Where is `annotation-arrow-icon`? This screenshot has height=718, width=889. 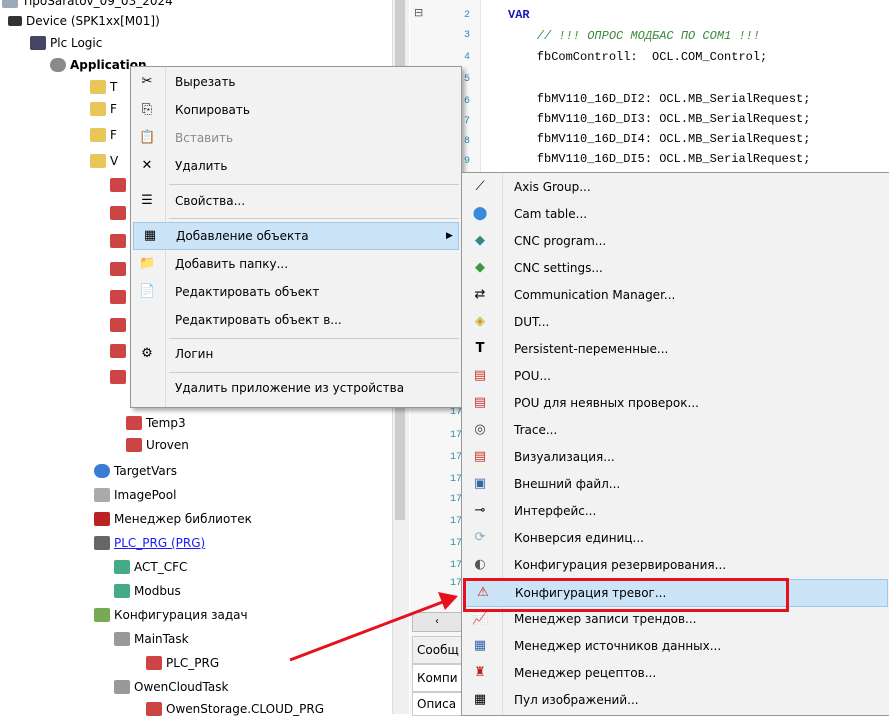 annotation-arrow-icon is located at coordinates (373, 627).